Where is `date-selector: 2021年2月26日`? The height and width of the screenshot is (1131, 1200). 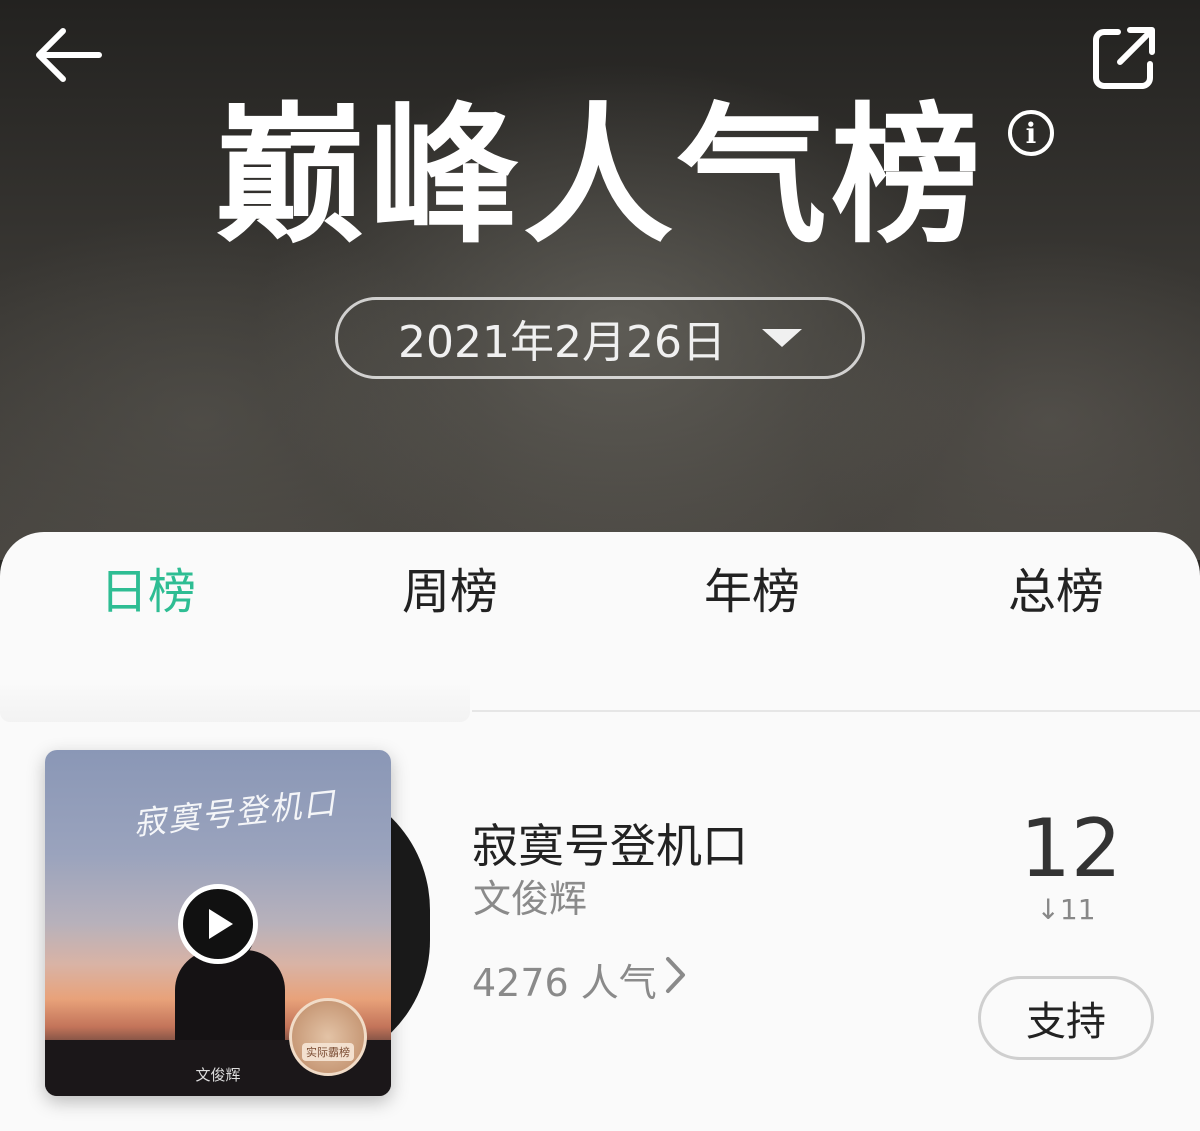
date-selector: 2021年2月26日 is located at coordinates (600, 338).